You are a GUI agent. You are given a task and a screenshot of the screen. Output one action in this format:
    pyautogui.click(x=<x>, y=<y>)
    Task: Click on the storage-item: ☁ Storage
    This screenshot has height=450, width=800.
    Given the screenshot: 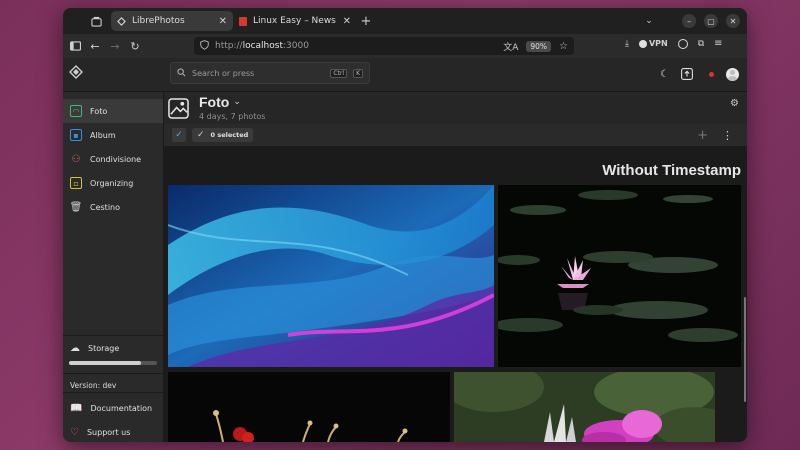 What is the action you would take?
    pyautogui.click(x=113, y=348)
    